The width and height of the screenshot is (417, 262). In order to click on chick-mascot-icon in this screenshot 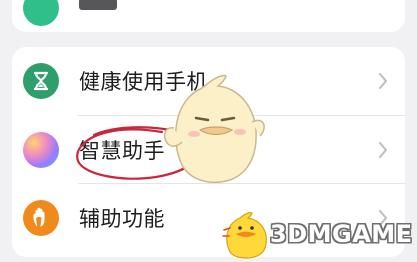, I will do `click(214, 129)`.